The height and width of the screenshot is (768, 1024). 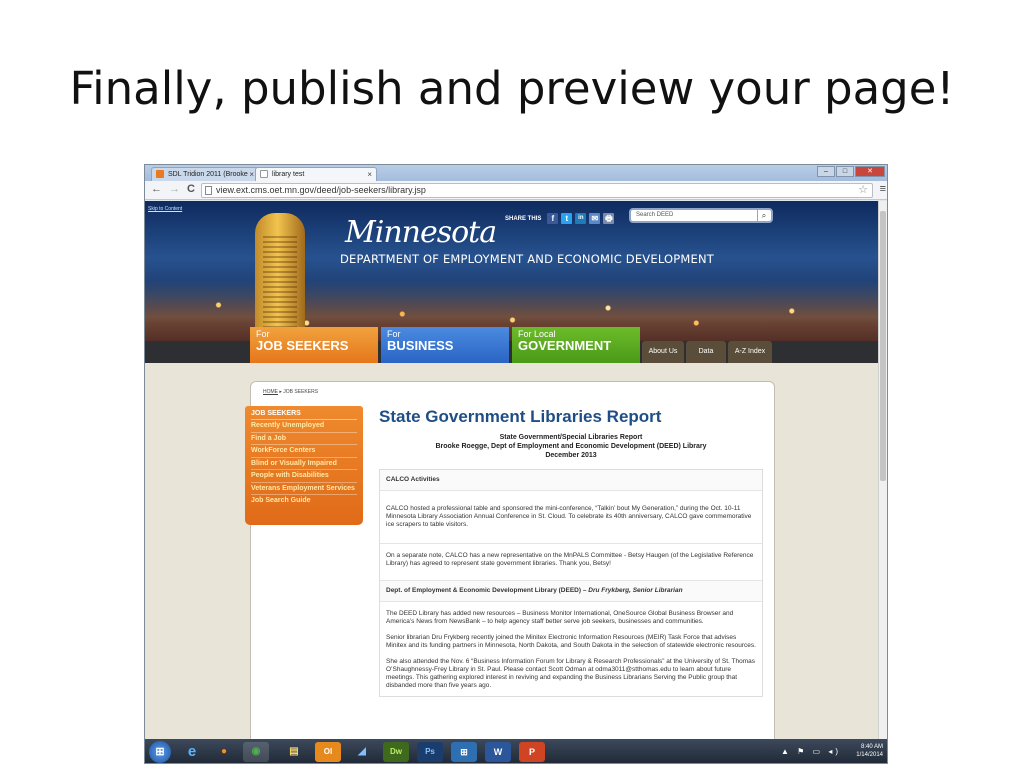 What do you see at coordinates (869, 755) in the screenshot?
I see `clock-date: 1/14/2014` at bounding box center [869, 755].